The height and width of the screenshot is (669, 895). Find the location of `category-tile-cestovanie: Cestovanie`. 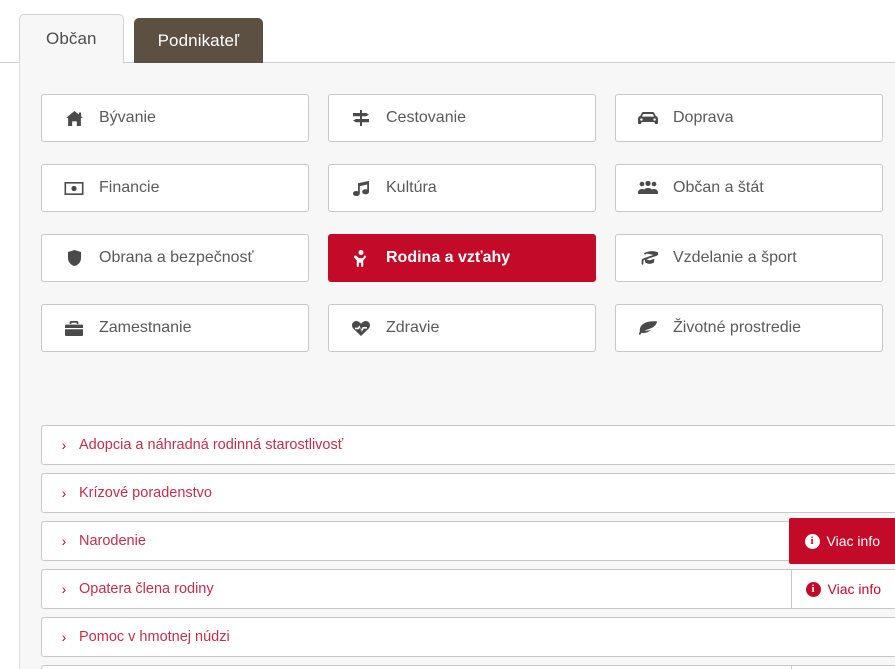

category-tile-cestovanie: Cestovanie is located at coordinates (462, 118).